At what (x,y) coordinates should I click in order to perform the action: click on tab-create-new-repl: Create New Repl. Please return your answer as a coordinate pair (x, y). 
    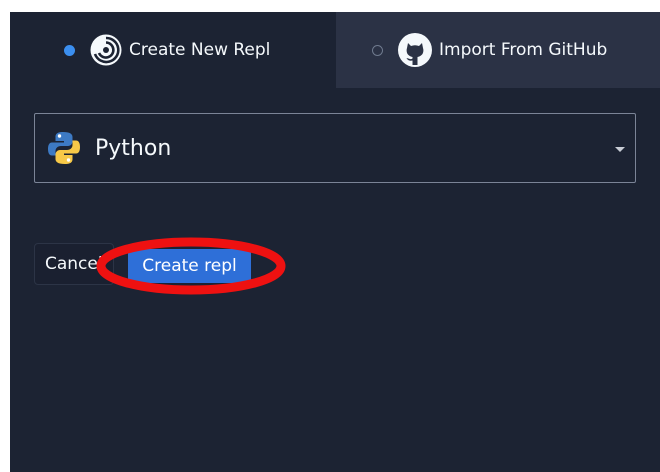
    Looking at the image, I should click on (173, 50).